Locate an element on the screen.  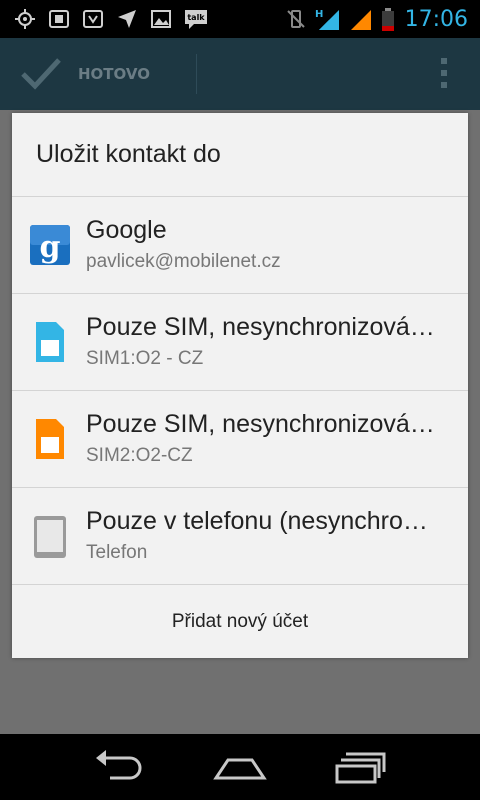
talk-icon: talk is located at coordinates (195, 19).